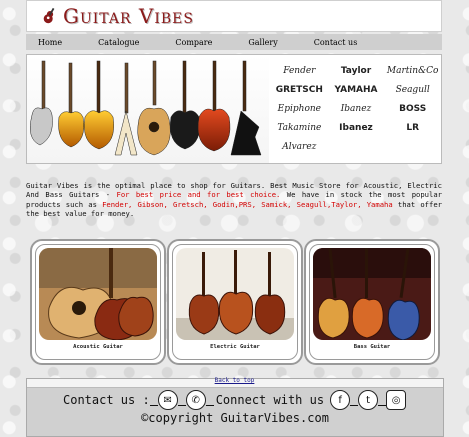 The width and height of the screenshot is (469, 437). I want to click on brand-logo: Takamine, so click(299, 127).